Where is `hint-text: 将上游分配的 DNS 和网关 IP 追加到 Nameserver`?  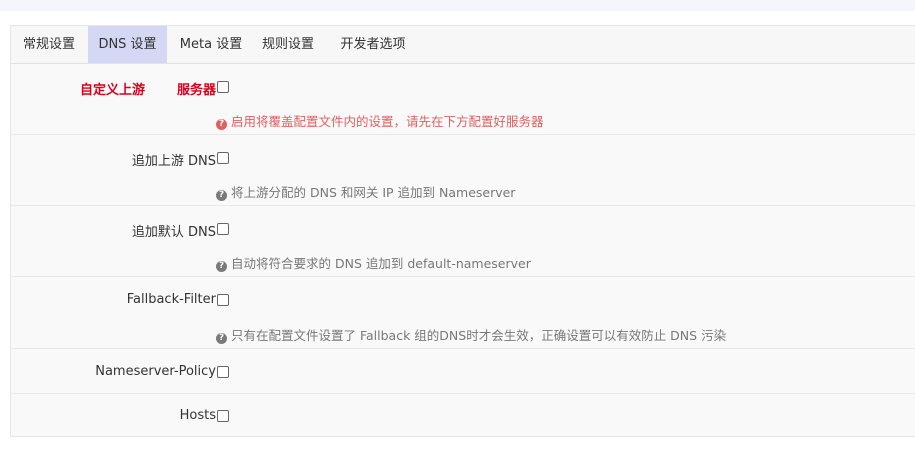 hint-text: 将上游分配的 DNS 和网关 IP 追加到 Nameserver is located at coordinates (373, 192).